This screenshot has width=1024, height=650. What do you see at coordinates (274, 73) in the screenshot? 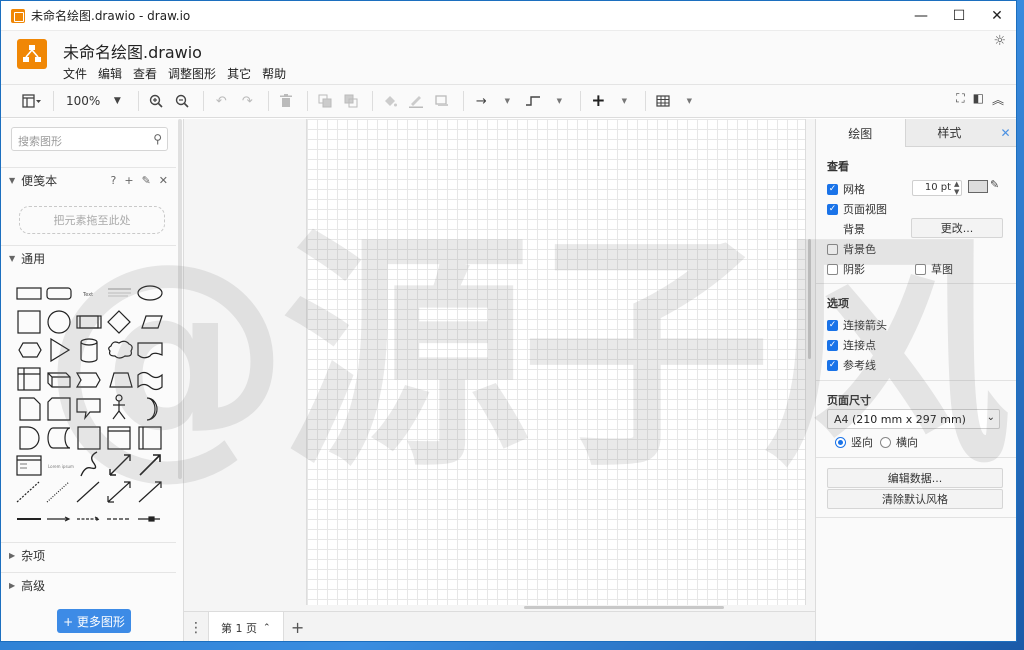
I see `menu-help: 帮助` at bounding box center [274, 73].